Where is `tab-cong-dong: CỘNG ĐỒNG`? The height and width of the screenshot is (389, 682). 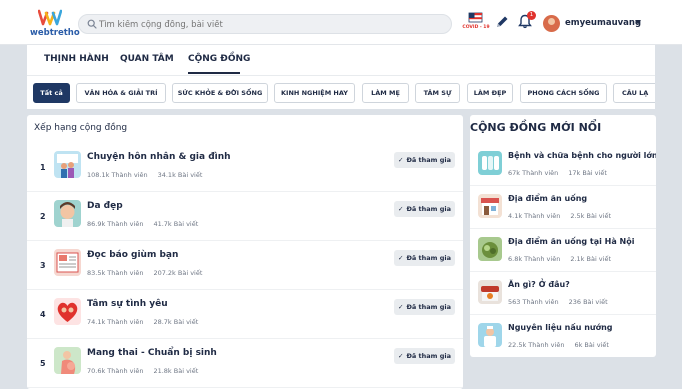
tab-cong-dong: CỘNG ĐỒNG is located at coordinates (219, 59).